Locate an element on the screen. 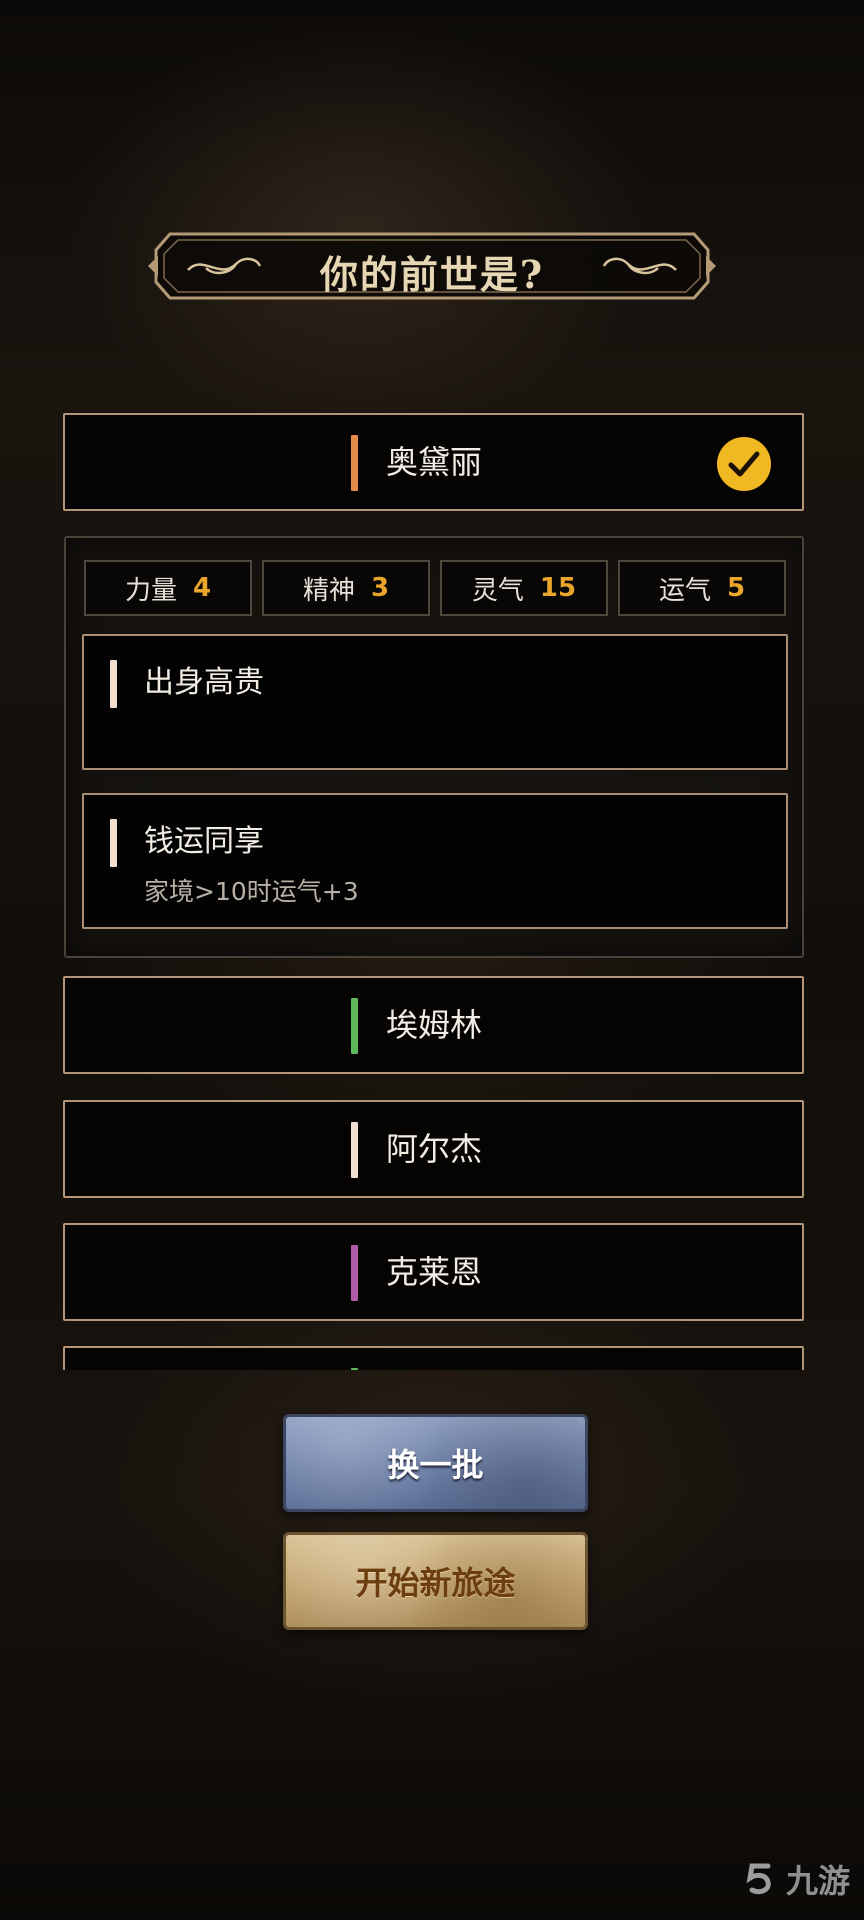  trait-card: 钱运同享 家境>10时运气+3 is located at coordinates (435, 861).